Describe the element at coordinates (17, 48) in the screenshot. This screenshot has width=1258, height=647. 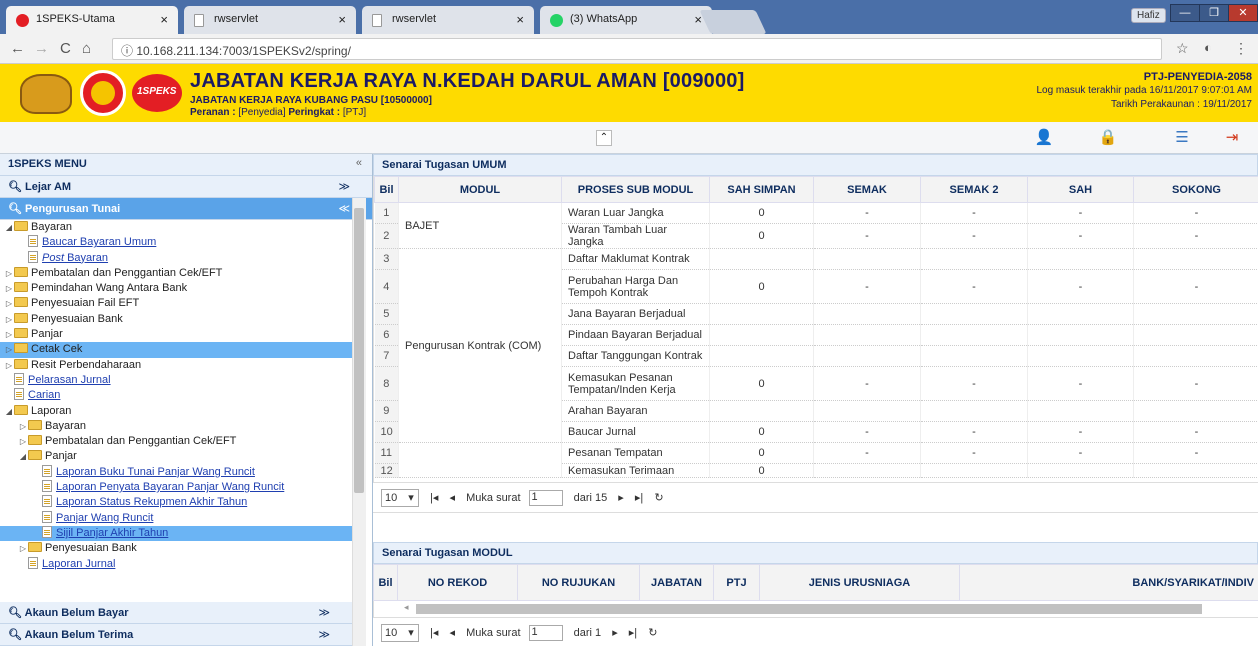
I see `back-icon: ←` at that location.